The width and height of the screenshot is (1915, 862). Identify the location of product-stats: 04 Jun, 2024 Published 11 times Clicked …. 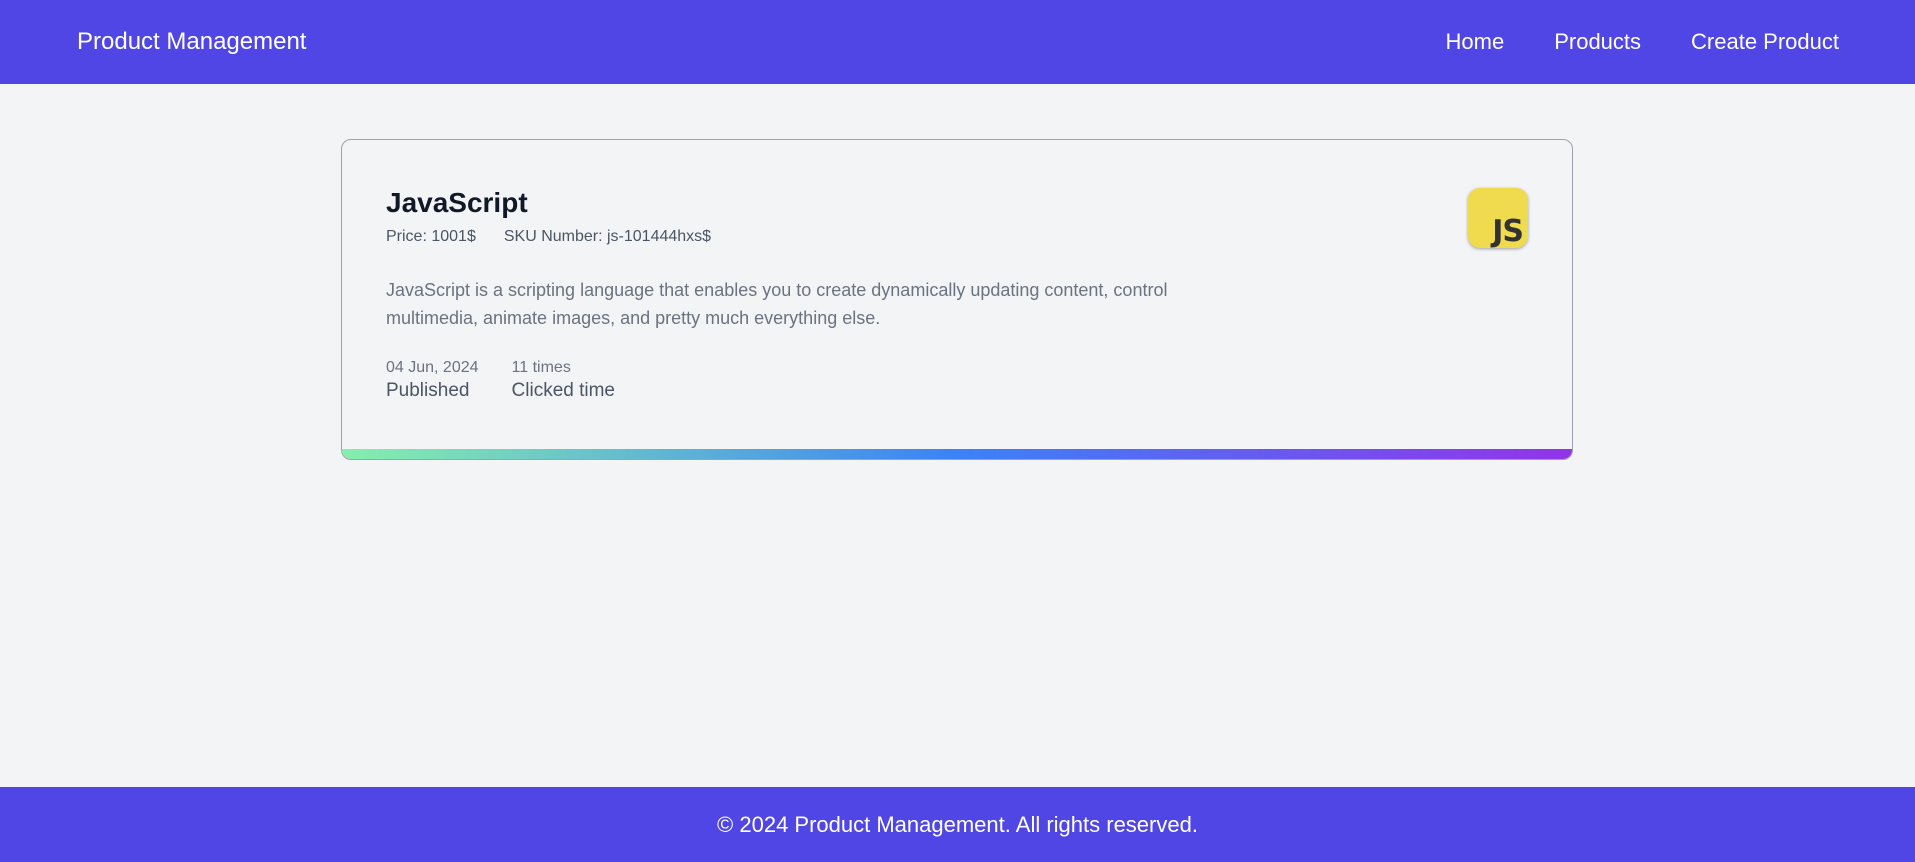
(957, 381).